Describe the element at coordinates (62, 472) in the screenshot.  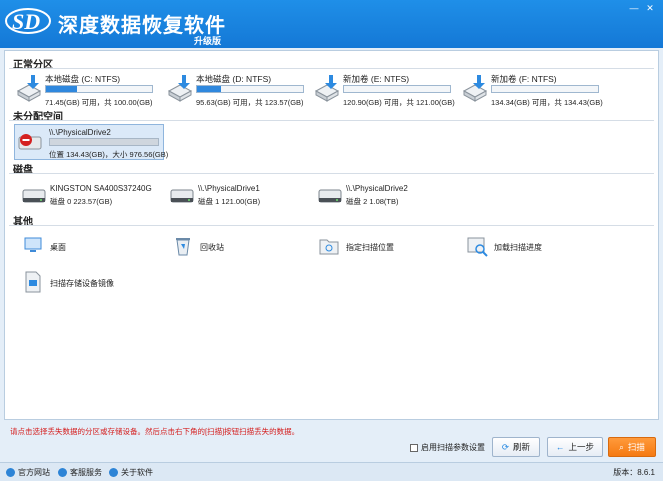
I see `support-icon` at that location.